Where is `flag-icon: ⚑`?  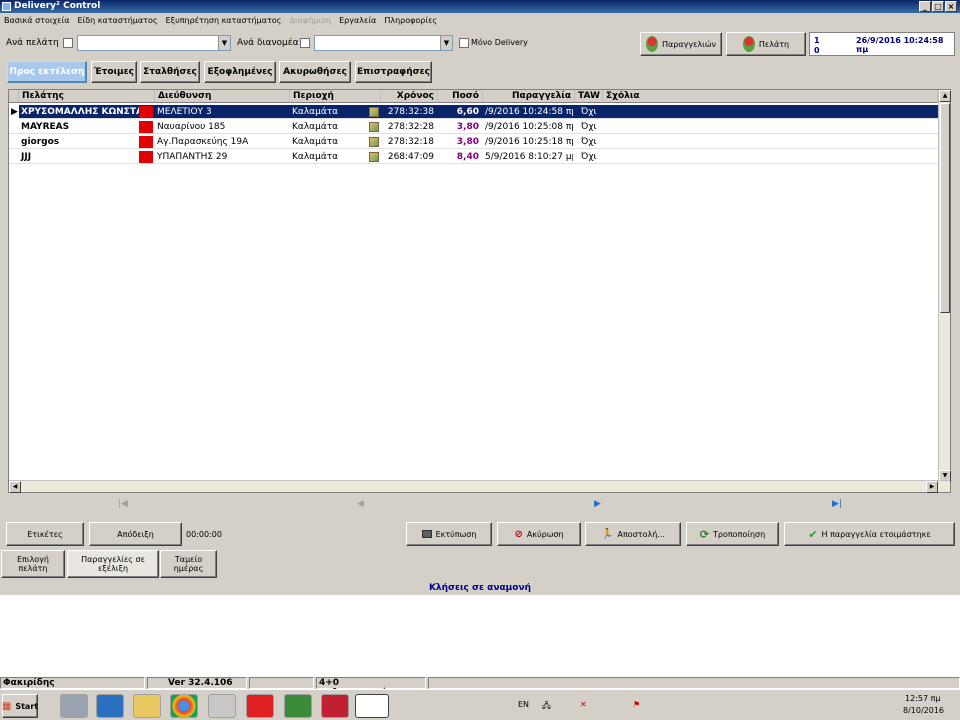
flag-icon: ⚑ is located at coordinates (636, 704).